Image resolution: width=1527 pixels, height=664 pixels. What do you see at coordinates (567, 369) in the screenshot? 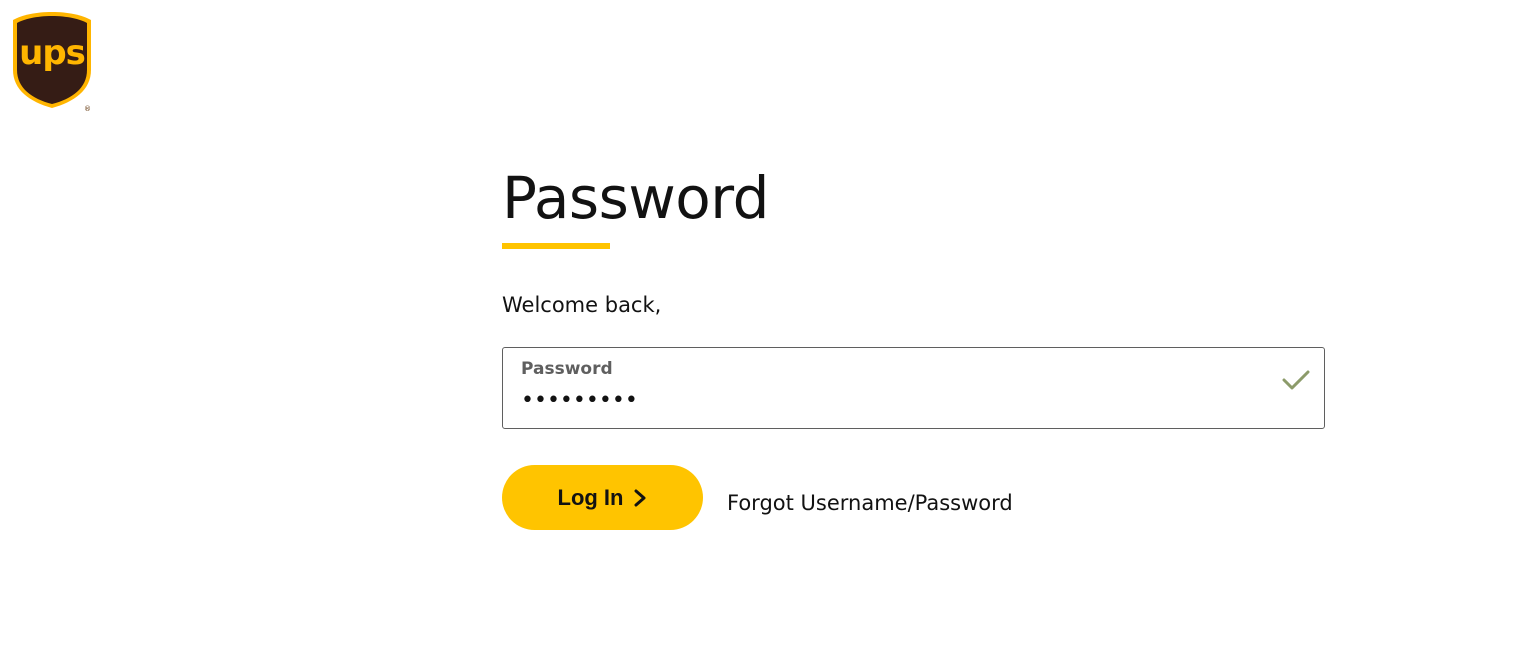
I see `password-field-label: Password` at bounding box center [567, 369].